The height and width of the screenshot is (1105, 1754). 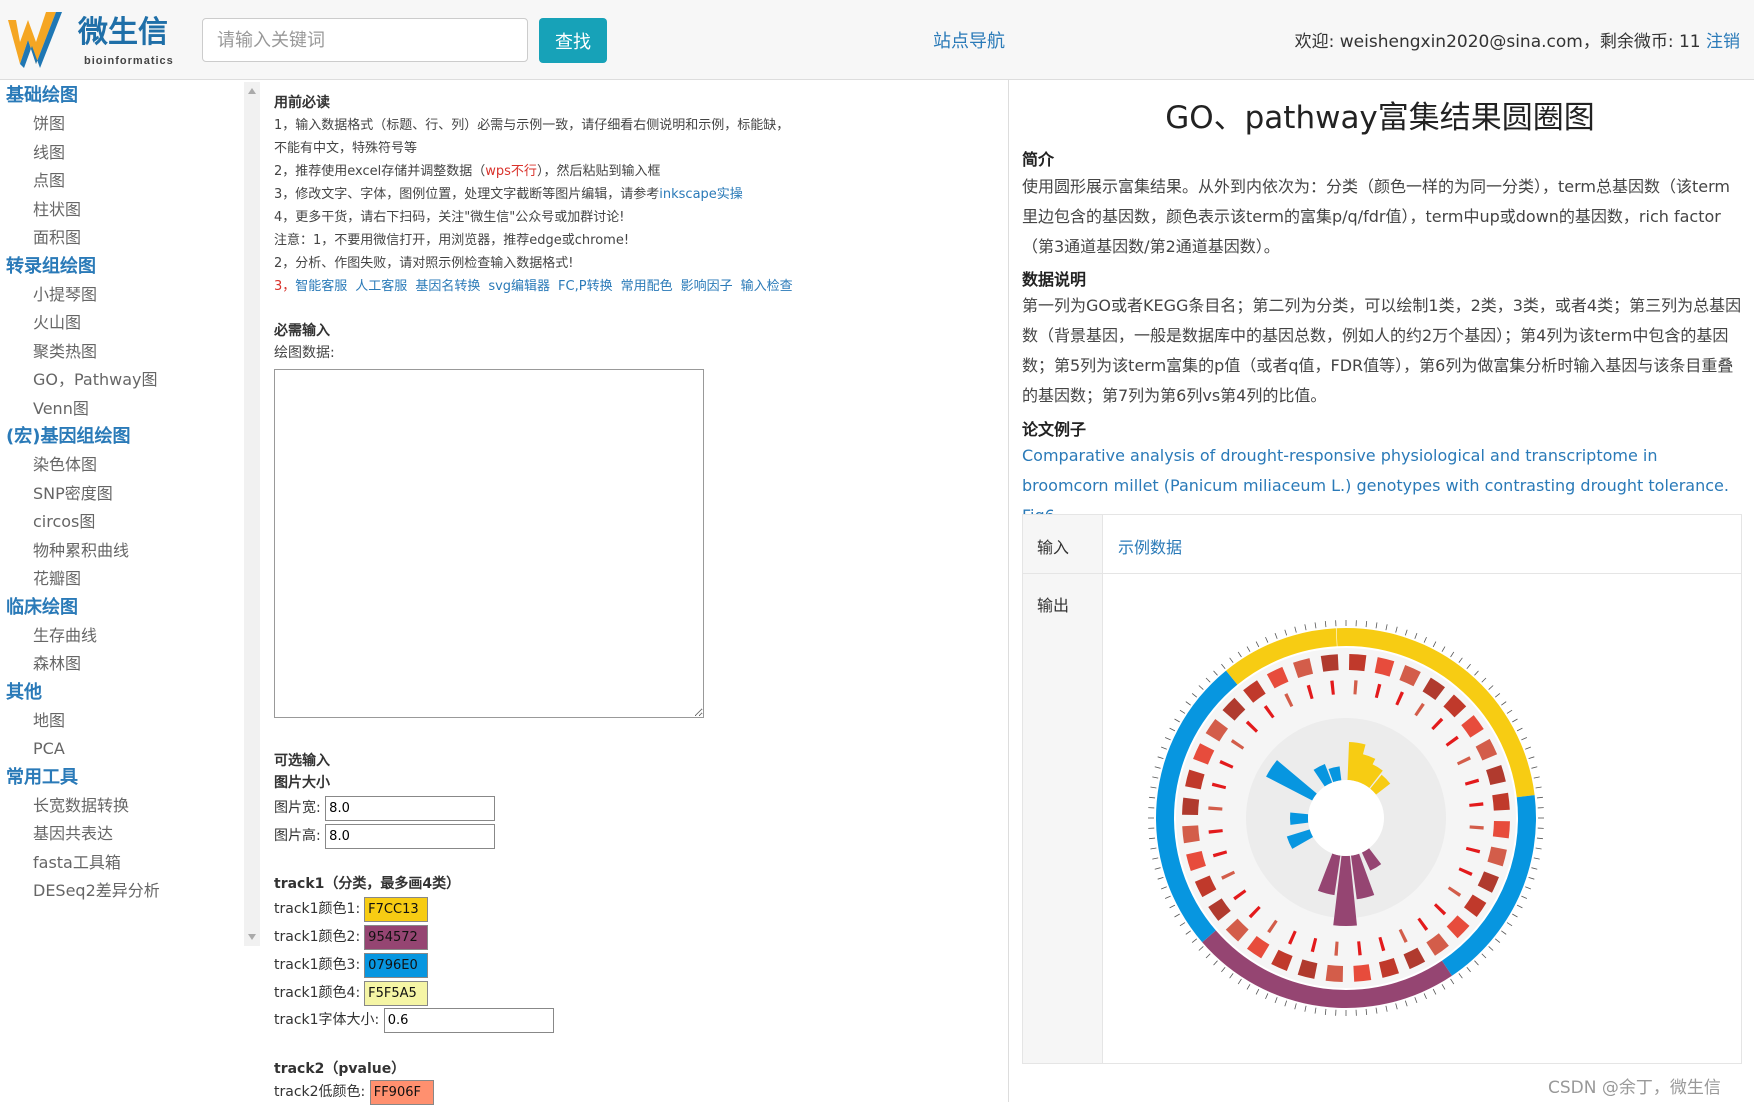 What do you see at coordinates (116, 210) in the screenshot?
I see `sidebar-item: 柱状图` at bounding box center [116, 210].